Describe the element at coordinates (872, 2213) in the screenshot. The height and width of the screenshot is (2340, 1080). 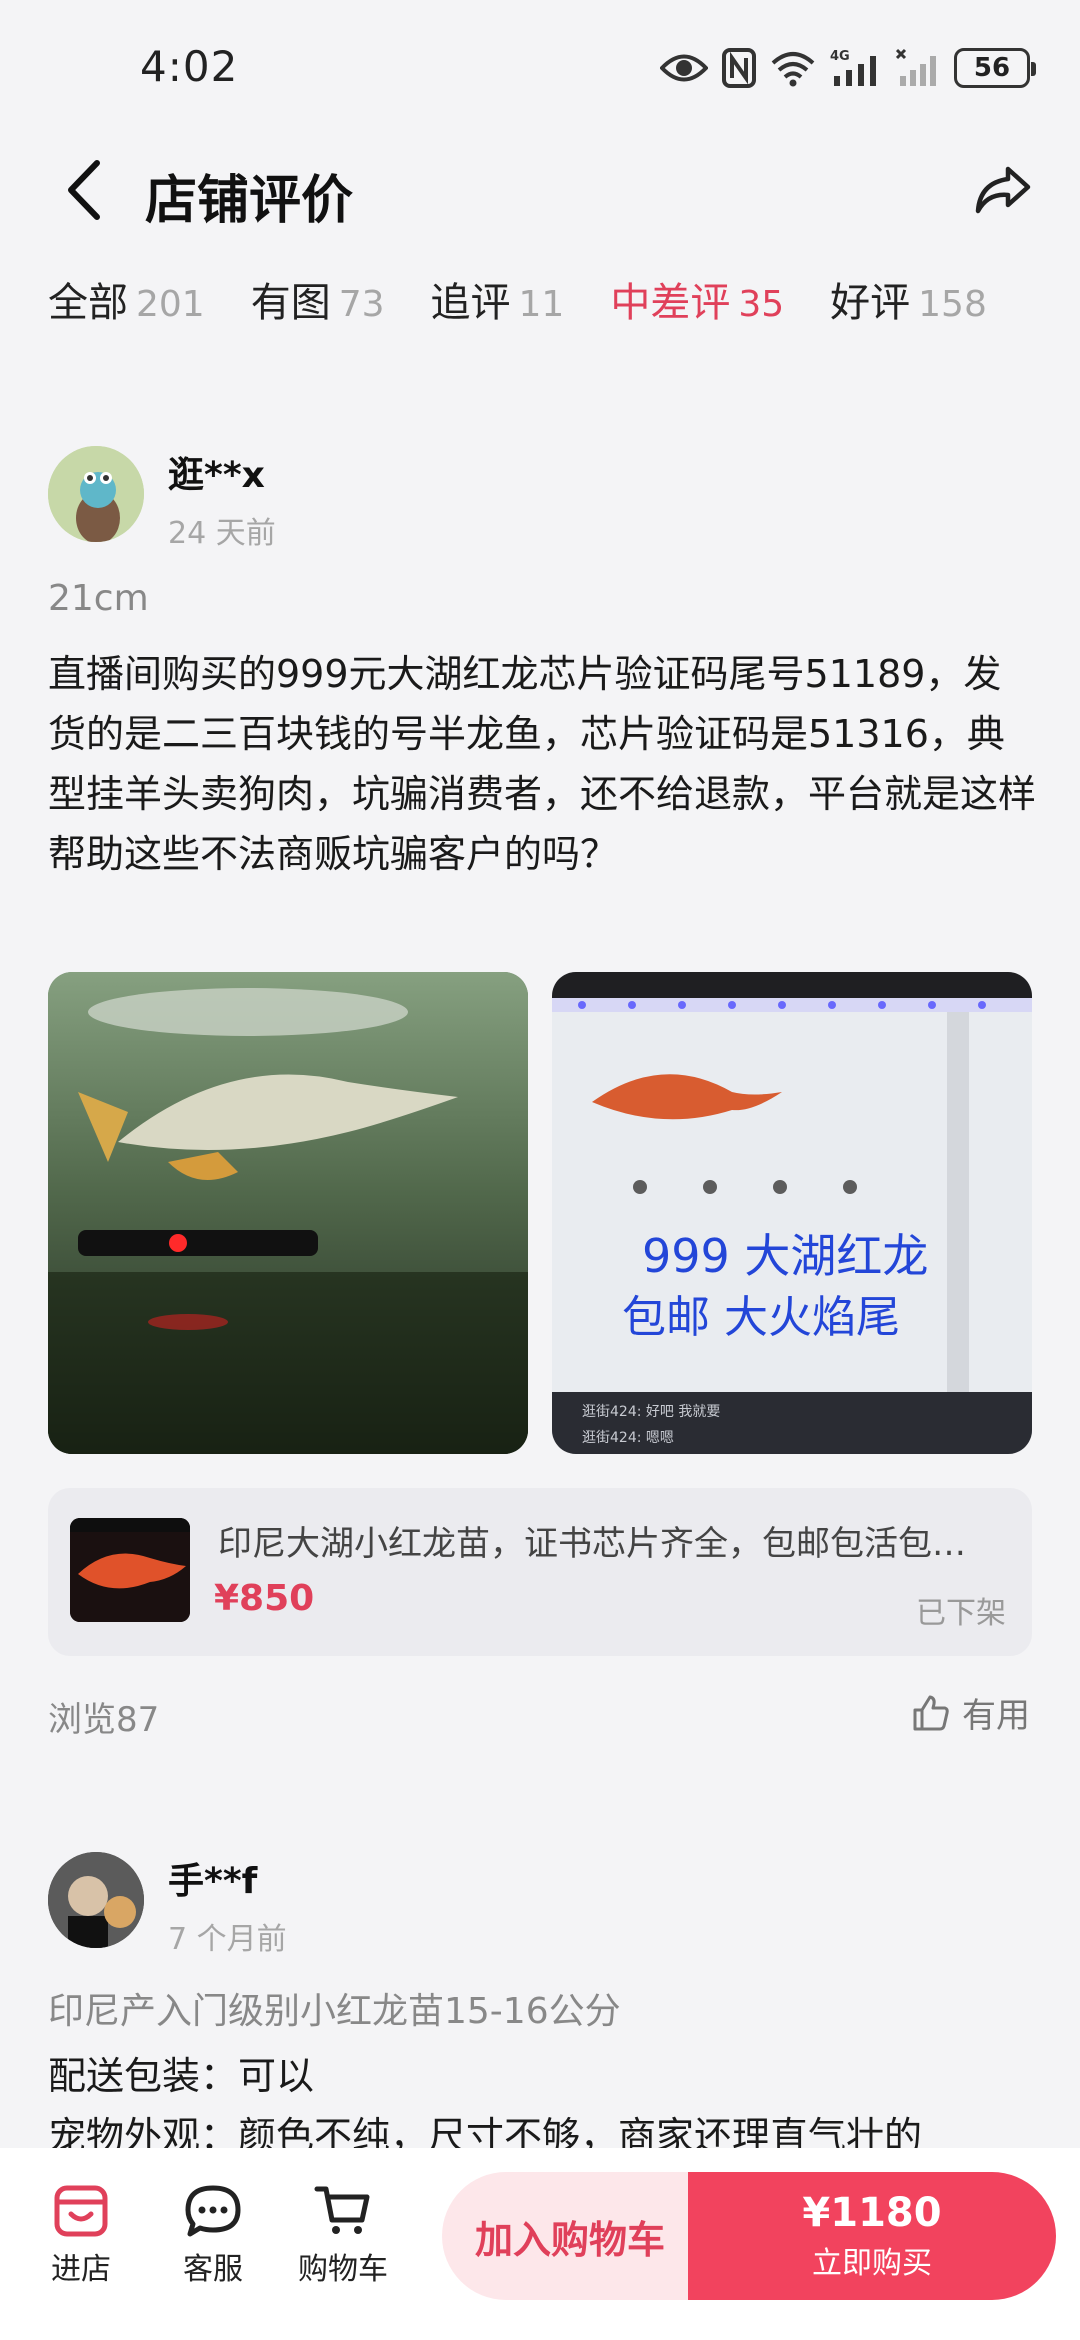
I see `buy-price: ¥1180` at that location.